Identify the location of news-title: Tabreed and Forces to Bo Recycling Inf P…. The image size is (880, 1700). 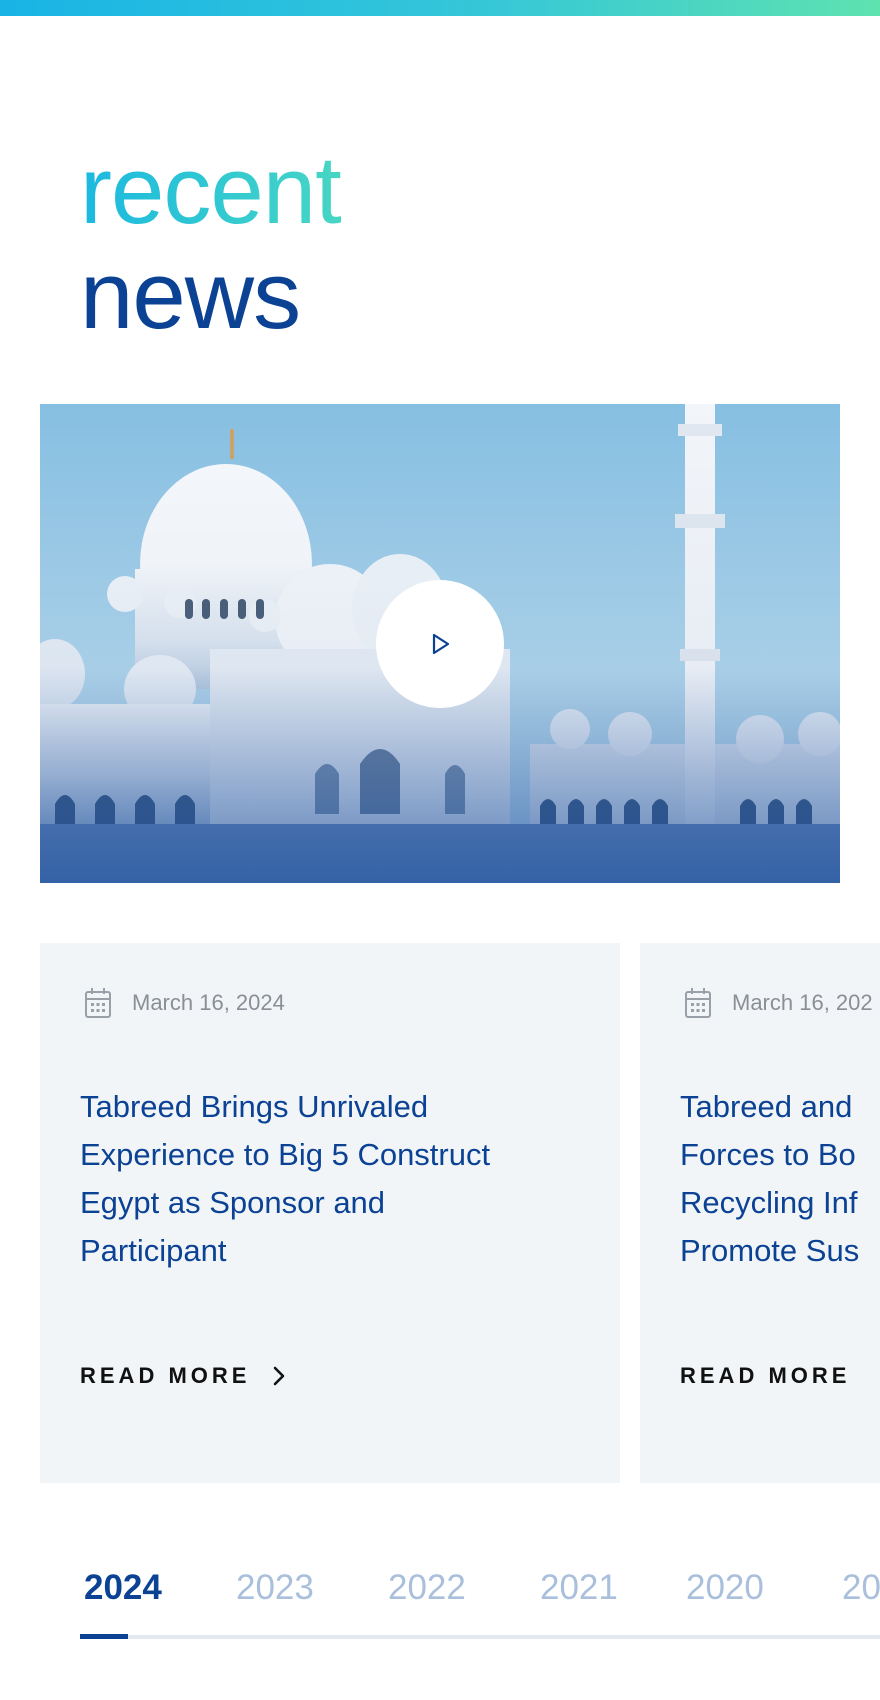
(780, 1179).